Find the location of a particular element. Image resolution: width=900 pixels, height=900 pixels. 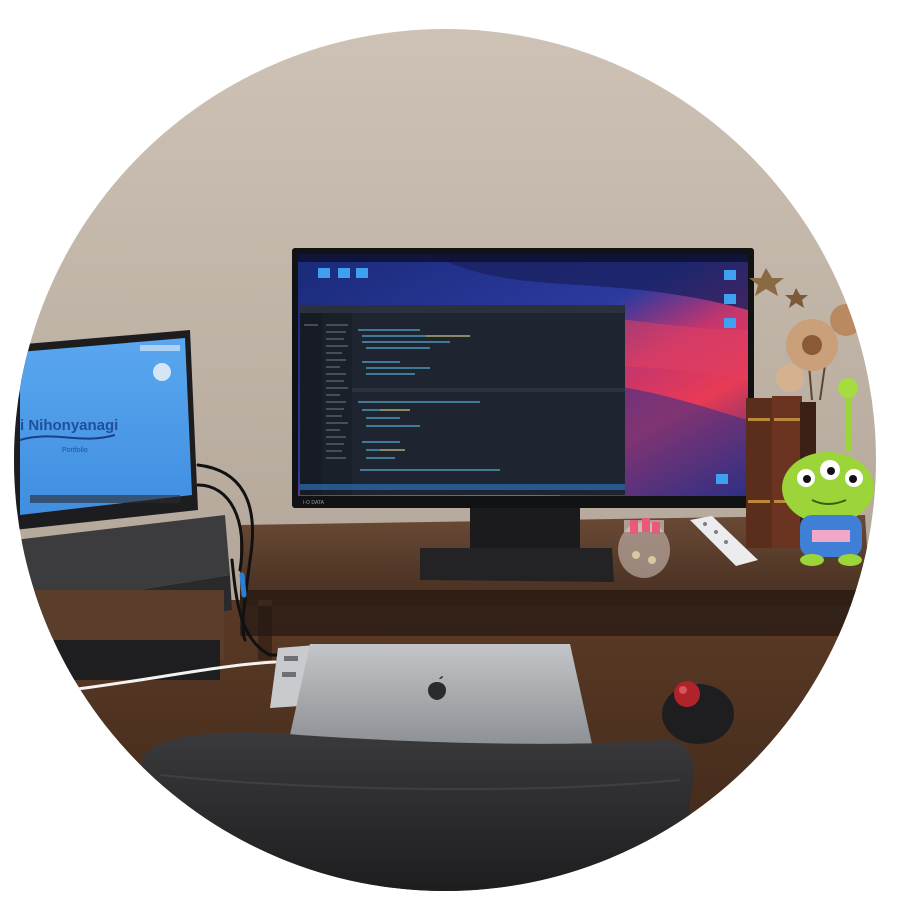

monitor-brand: I-O DATA is located at coordinates (314, 503).